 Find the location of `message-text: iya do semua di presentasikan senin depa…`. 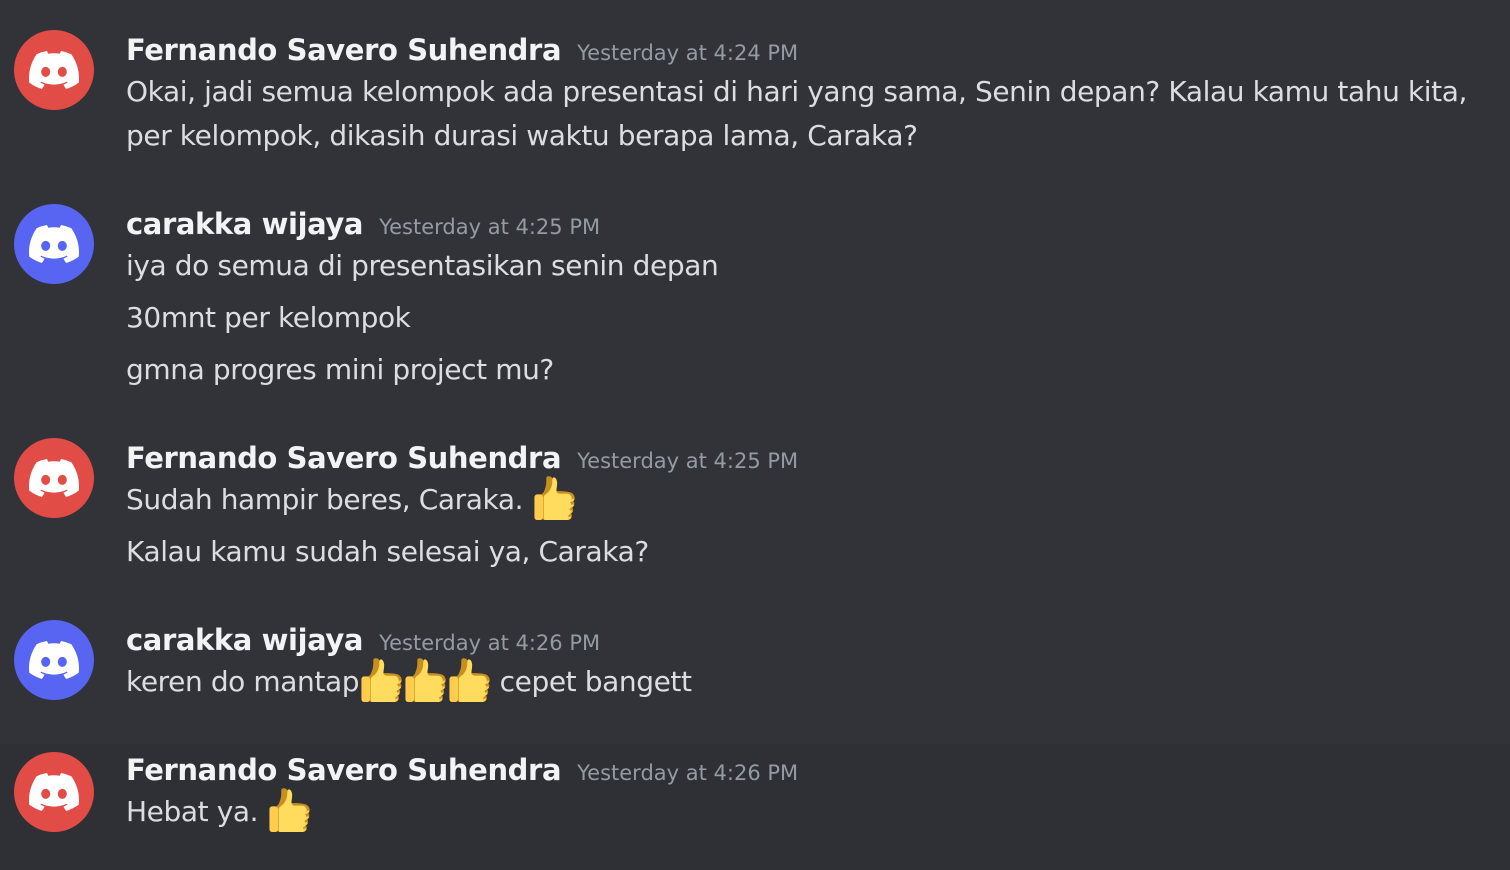

message-text: iya do semua di presentasikan senin depa… is located at coordinates (422, 265).